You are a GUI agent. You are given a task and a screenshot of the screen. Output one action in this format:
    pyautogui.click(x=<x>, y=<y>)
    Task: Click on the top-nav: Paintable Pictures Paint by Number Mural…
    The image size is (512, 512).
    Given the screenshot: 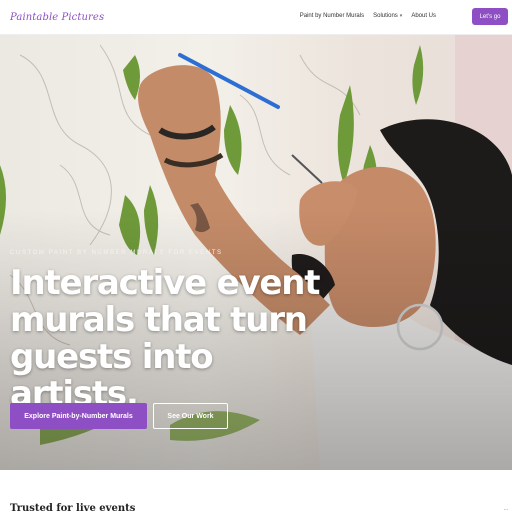 What is the action you would take?
    pyautogui.click(x=256, y=17)
    